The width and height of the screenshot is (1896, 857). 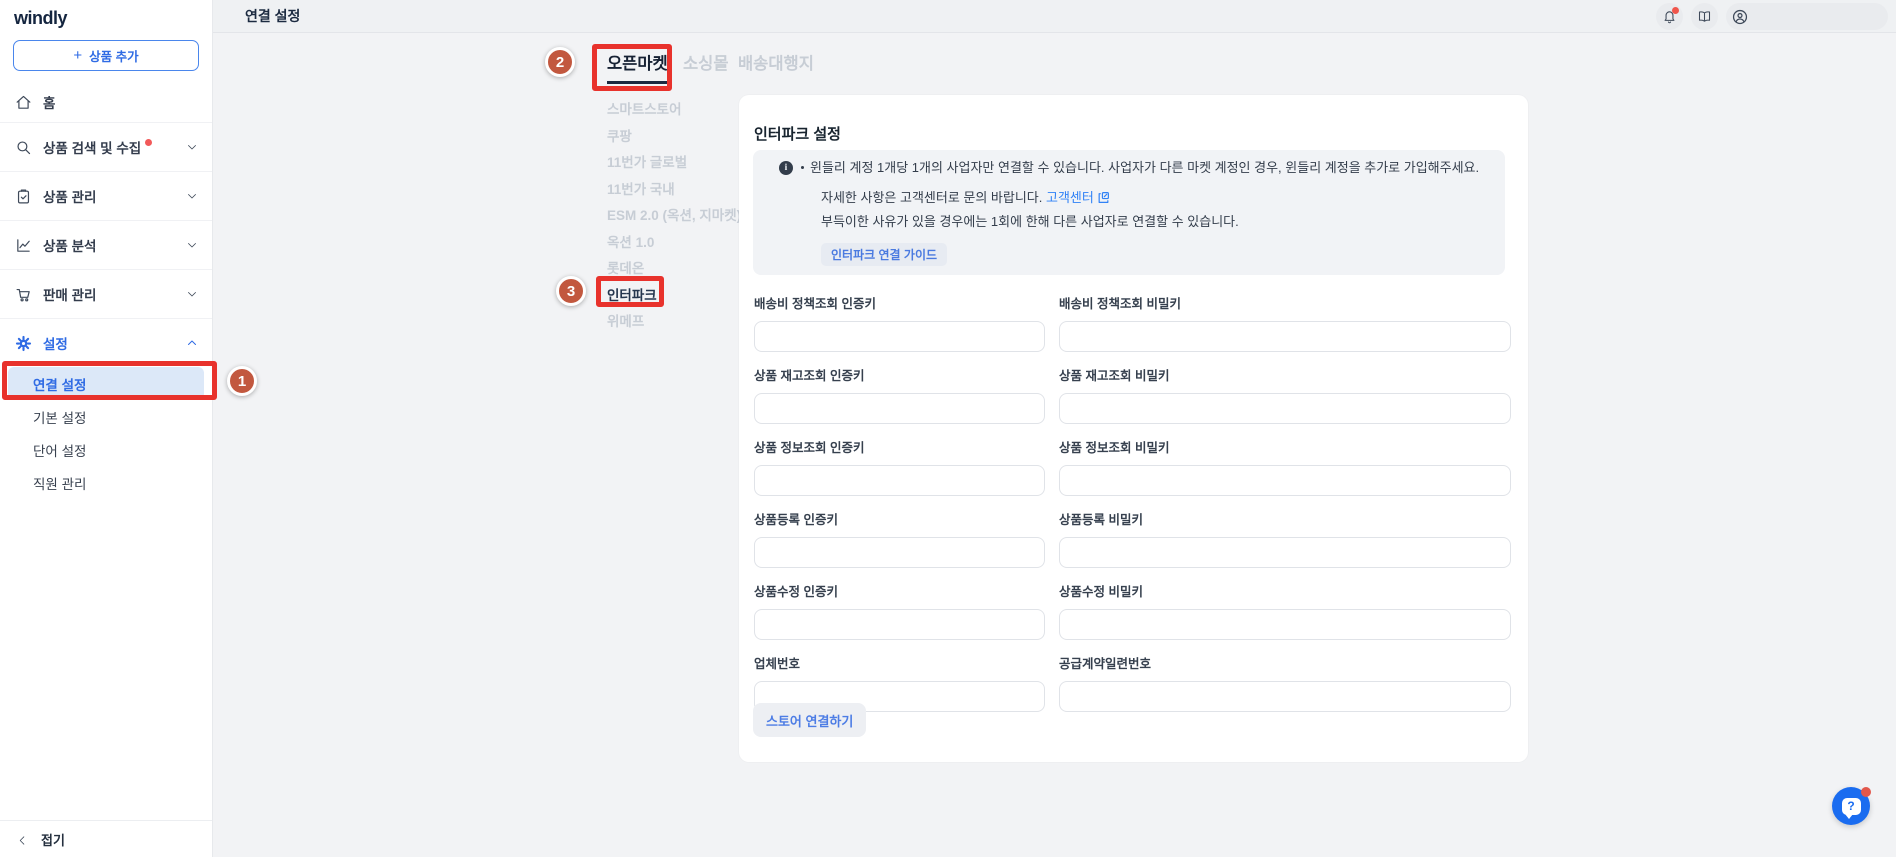 I want to click on add-product-button: + 상품 추가, so click(x=106, y=55).